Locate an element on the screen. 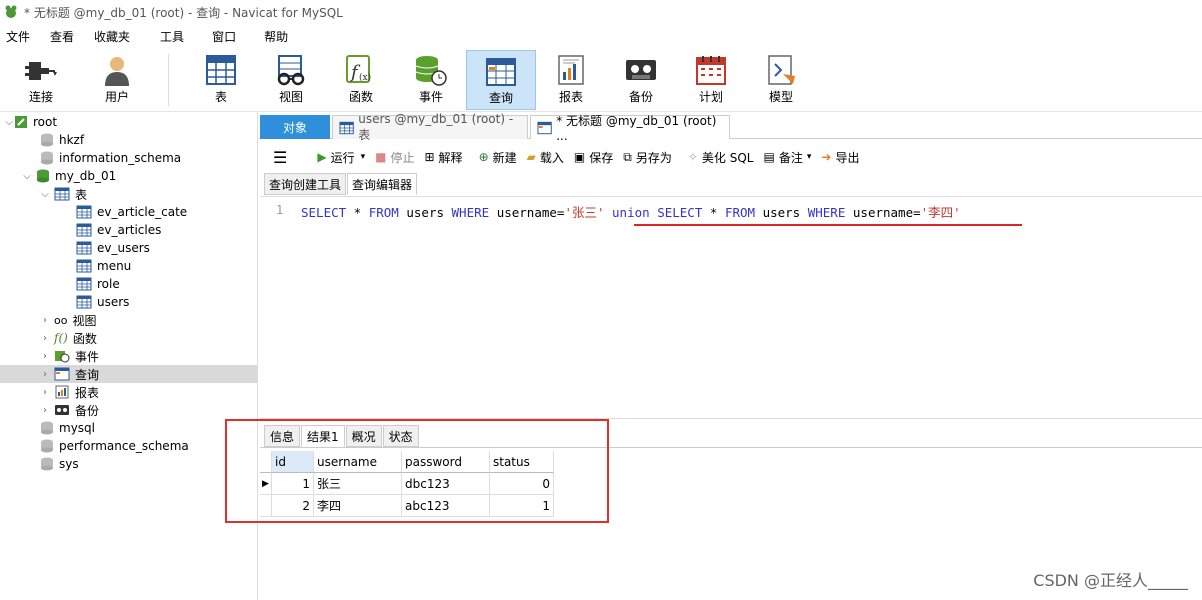  tree-functions-group: › f() 函数 is located at coordinates (68, 338).